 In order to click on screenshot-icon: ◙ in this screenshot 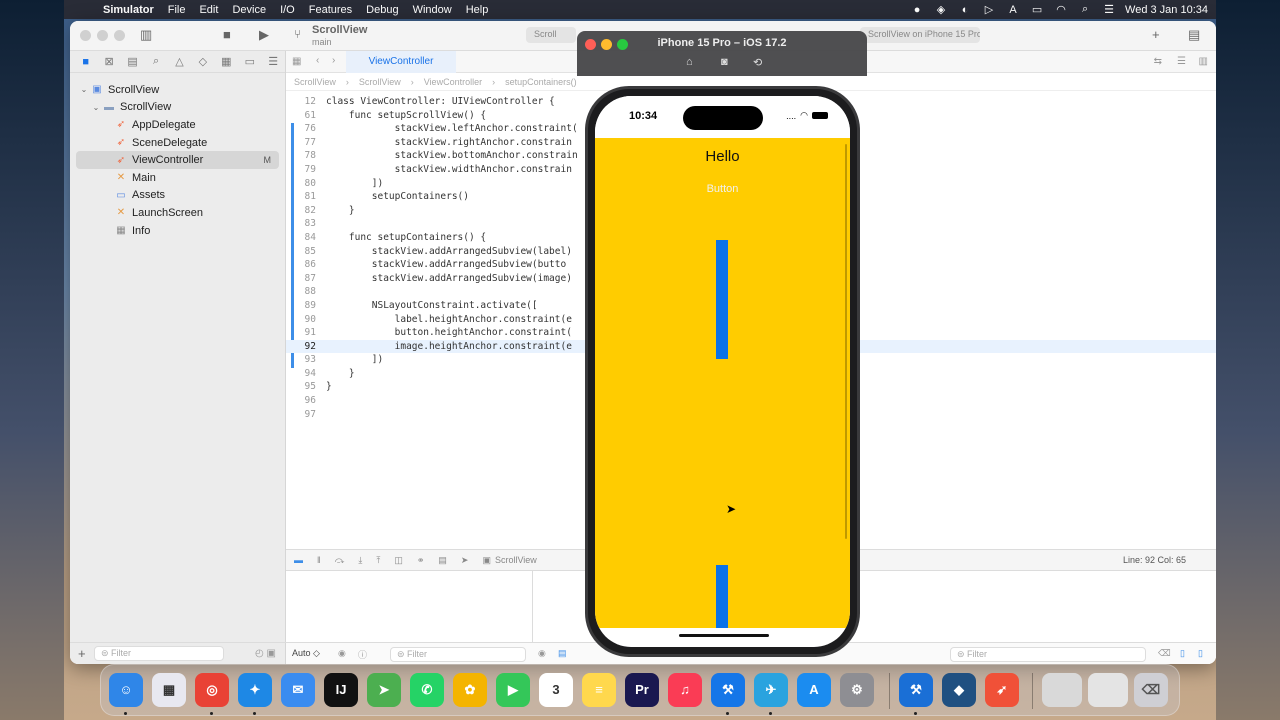, I will do `click(724, 62)`.